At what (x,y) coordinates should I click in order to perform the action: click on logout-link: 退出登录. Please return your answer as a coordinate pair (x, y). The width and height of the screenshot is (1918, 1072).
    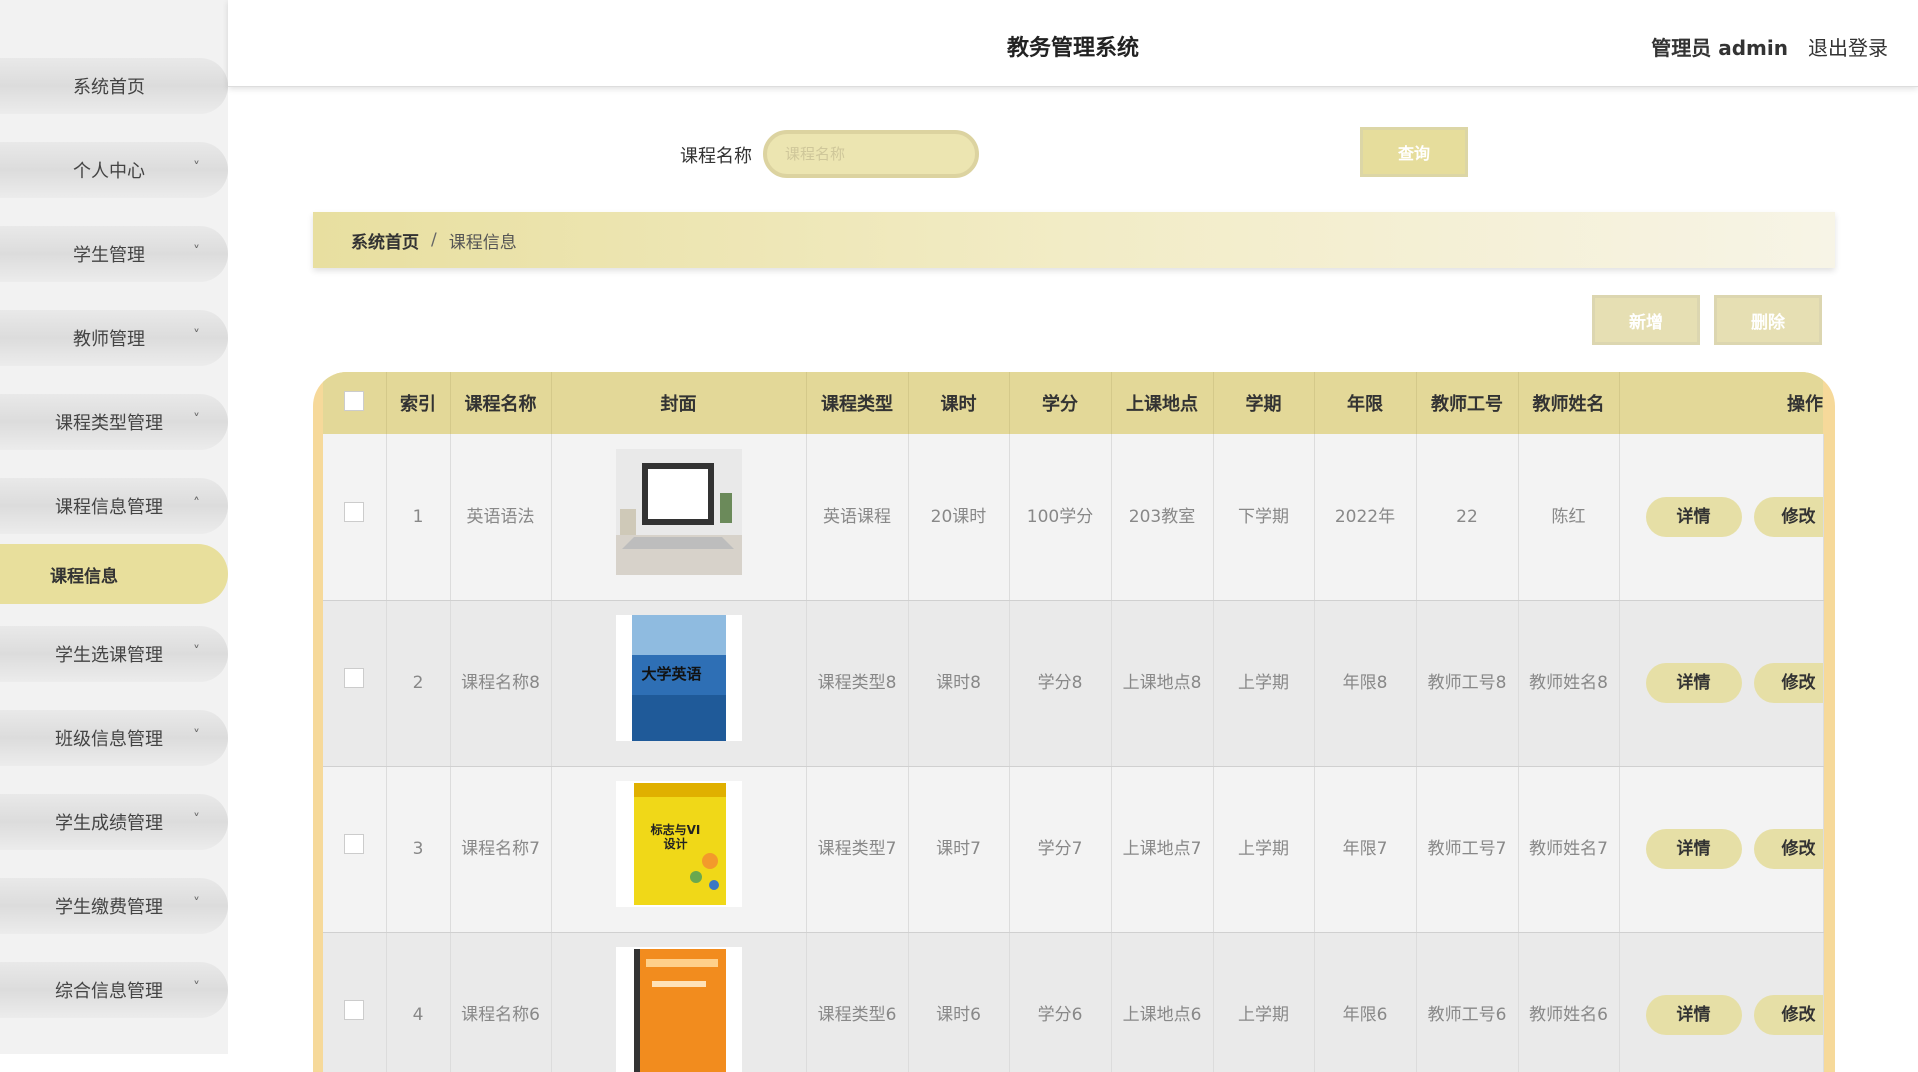
    Looking at the image, I should click on (1848, 46).